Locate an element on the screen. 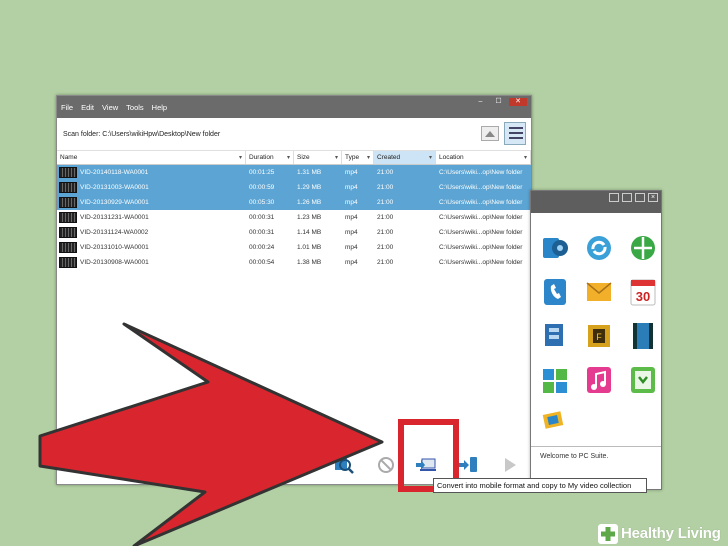  store-icon is located at coordinates (553, 419).